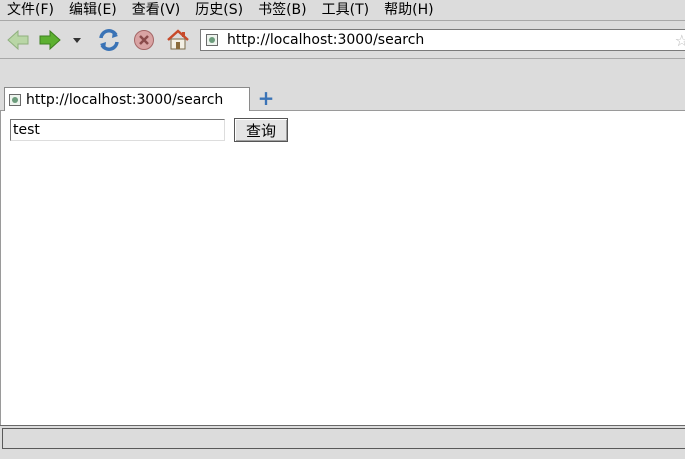  Describe the element at coordinates (680, 40) in the screenshot. I see `bookmark-star-icon: ☆` at that location.